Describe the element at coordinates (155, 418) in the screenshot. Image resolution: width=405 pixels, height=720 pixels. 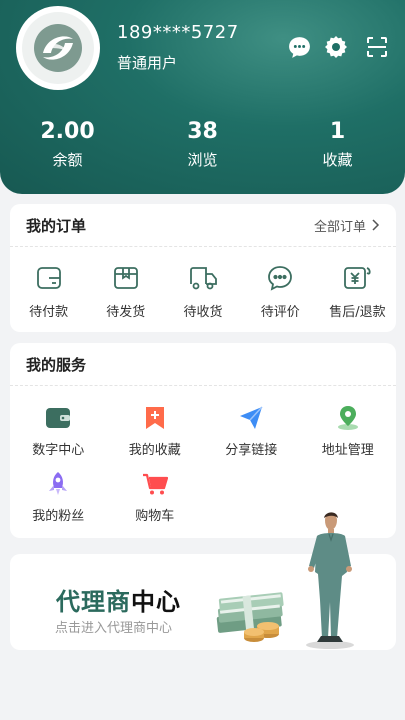
I see `bookmark-icon` at that location.